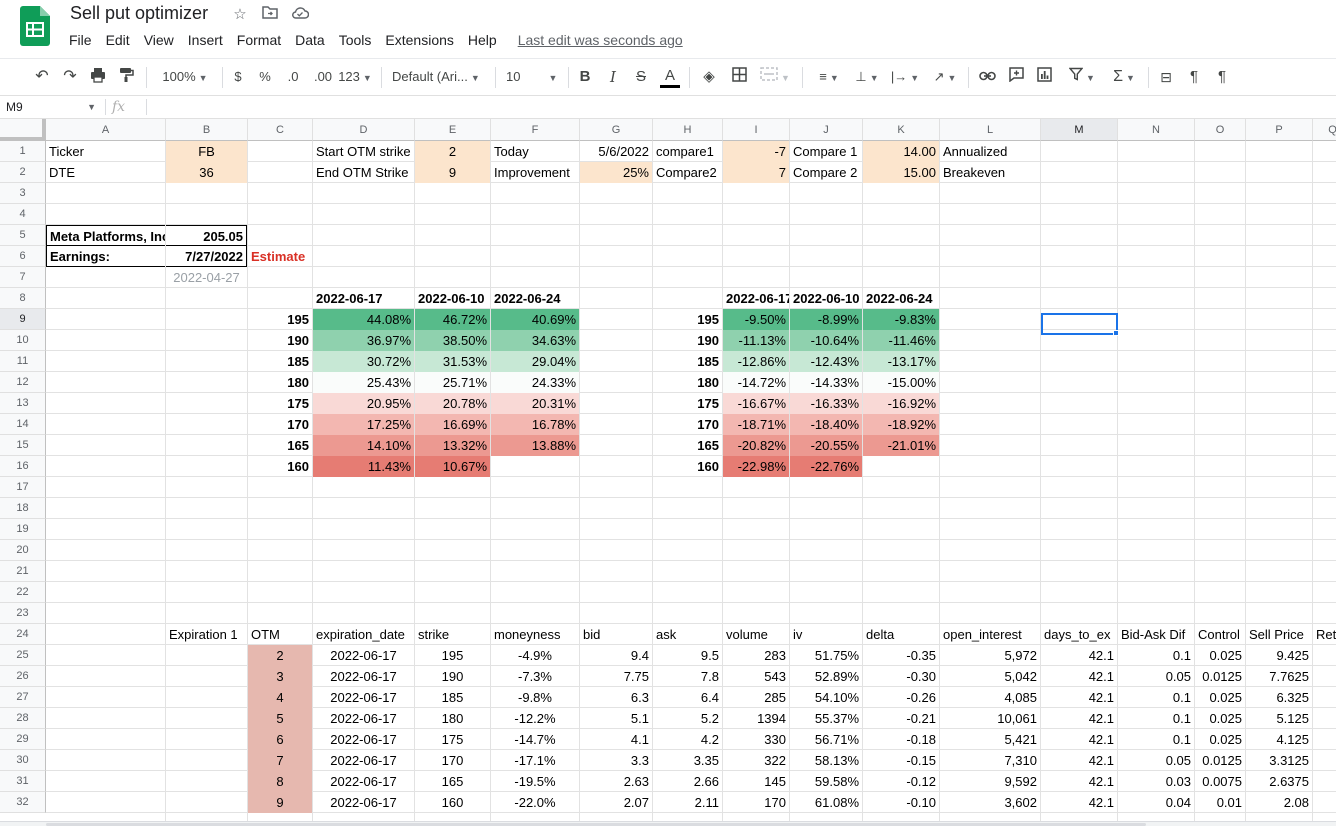 The width and height of the screenshot is (1336, 826). What do you see at coordinates (363, 382) in the screenshot?
I see `annualized-value: 25.43%` at bounding box center [363, 382].